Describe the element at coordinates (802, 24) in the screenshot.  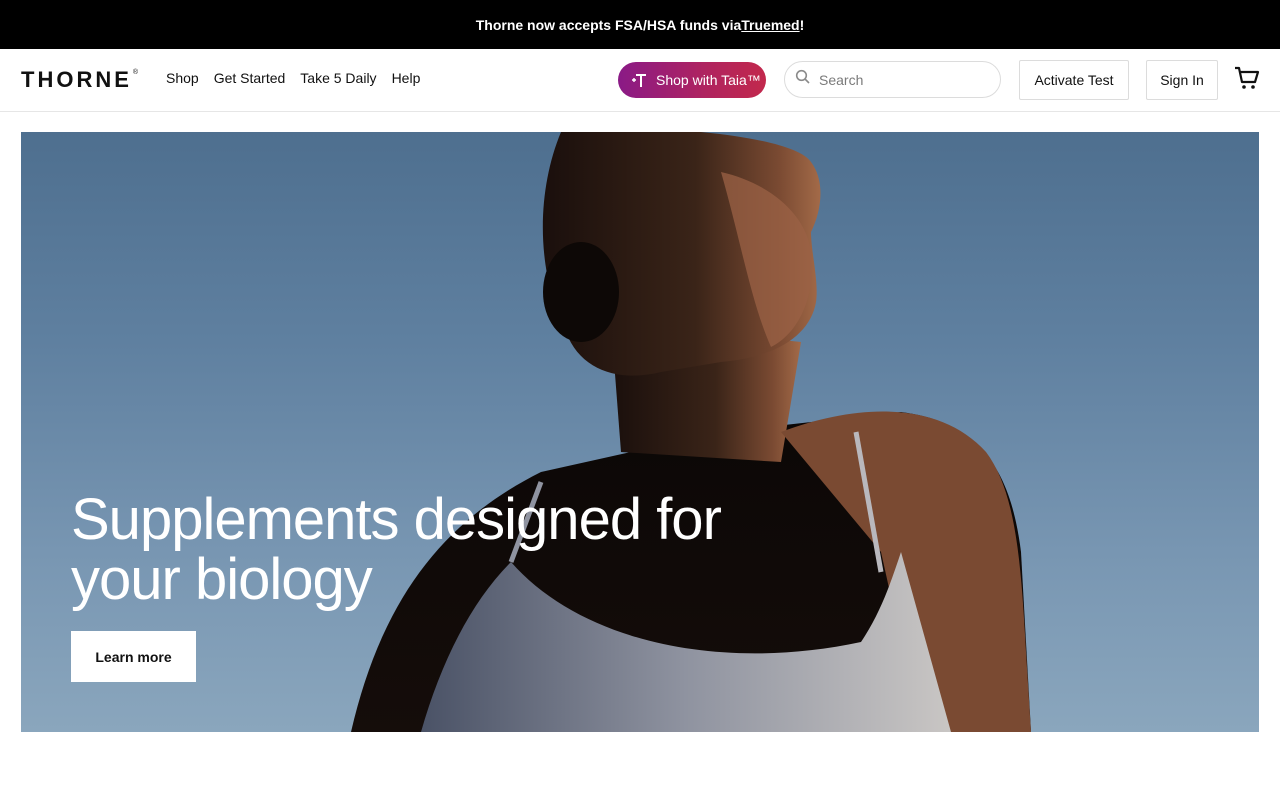
I see `promo-text-end: !` at that location.